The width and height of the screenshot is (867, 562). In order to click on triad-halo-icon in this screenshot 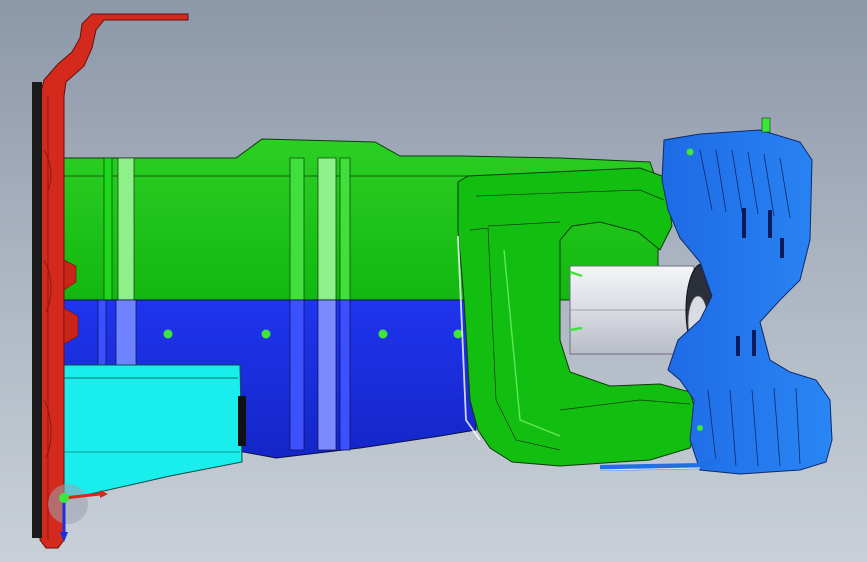, I will do `click(68, 504)`.